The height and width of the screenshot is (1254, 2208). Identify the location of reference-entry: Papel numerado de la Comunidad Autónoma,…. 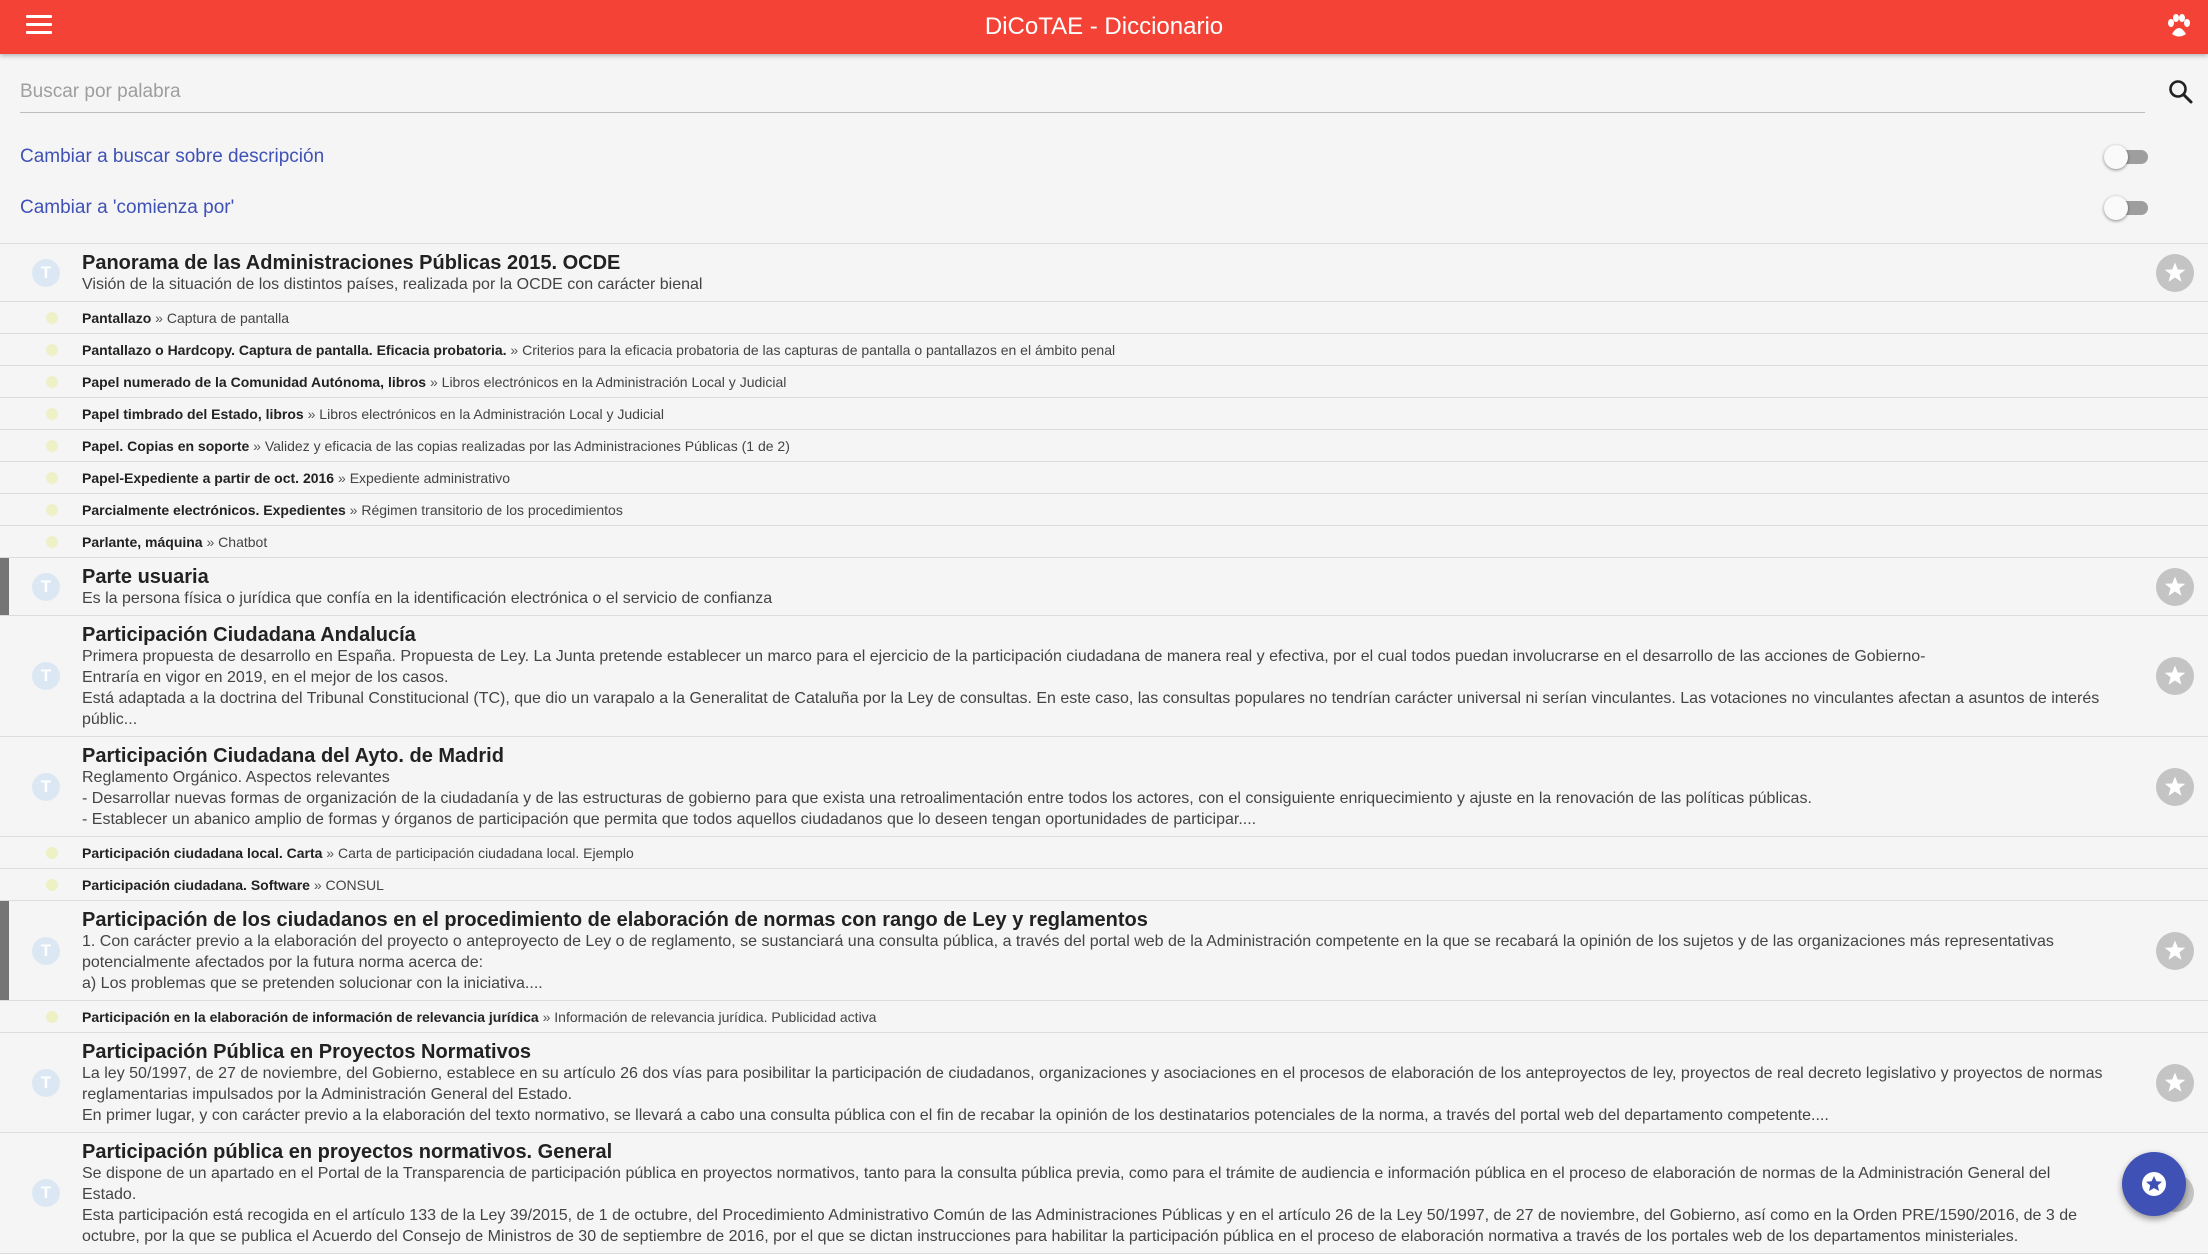
(1104, 382).